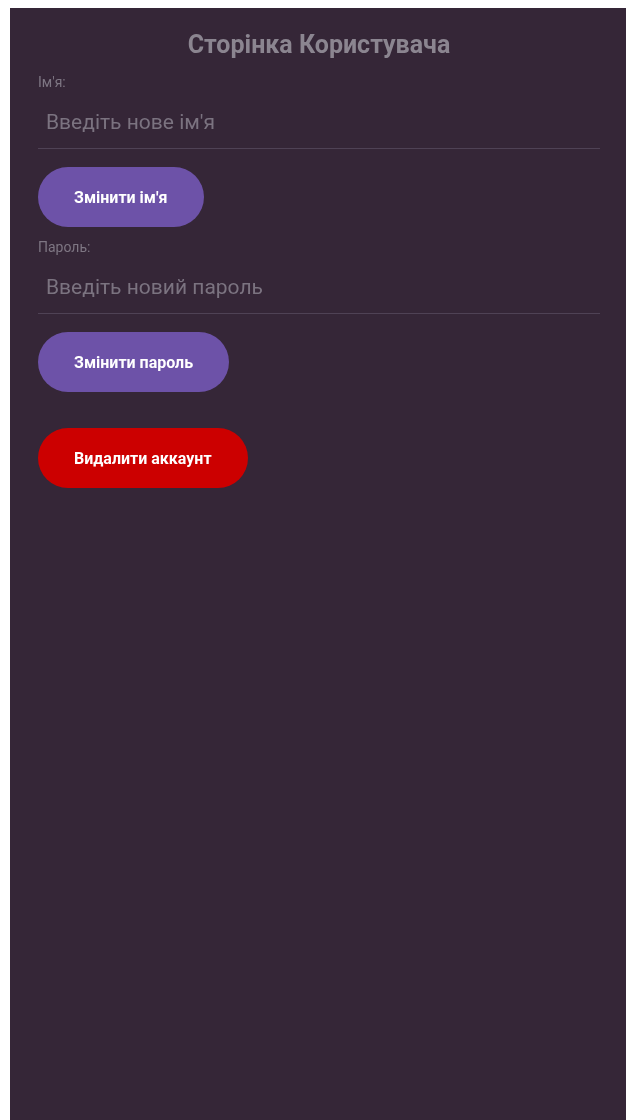  What do you see at coordinates (319, 285) in the screenshot?
I see `input-field: Введіть новий пароль` at bounding box center [319, 285].